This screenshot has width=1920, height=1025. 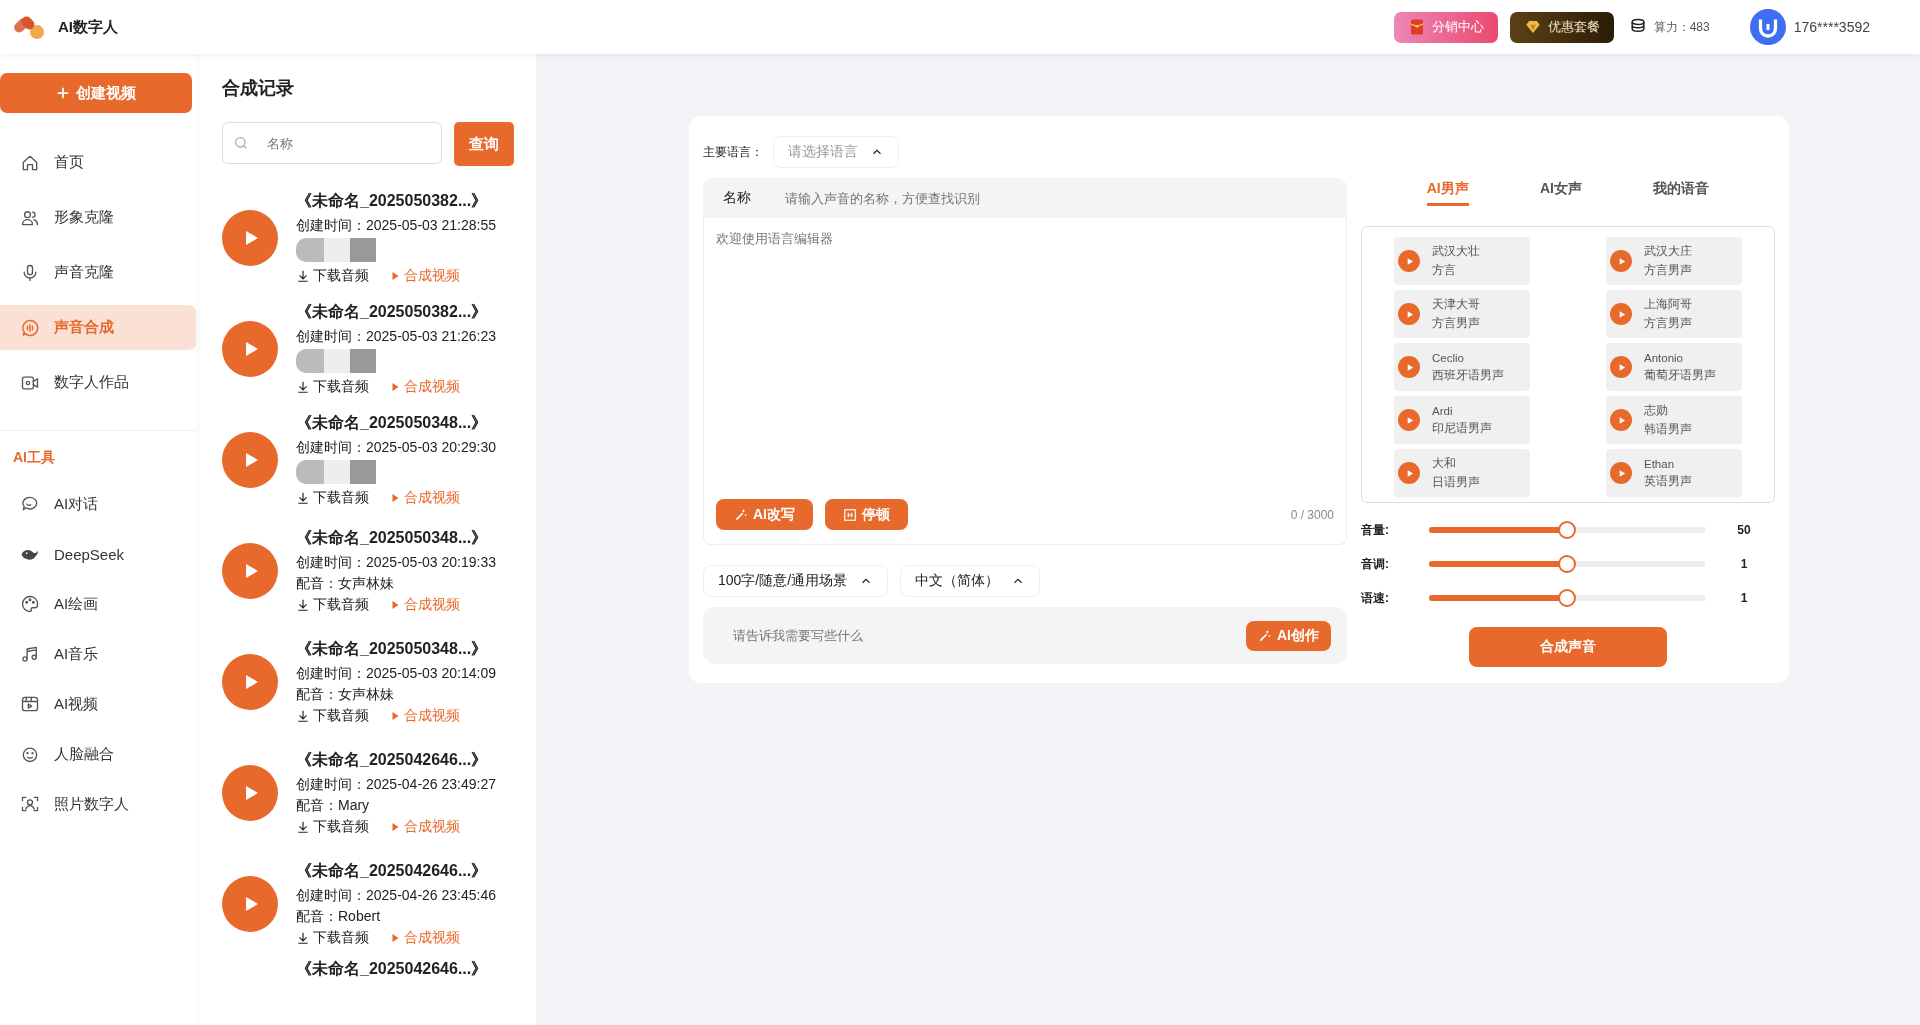 What do you see at coordinates (88, 27) in the screenshot?
I see `app-title: AI数字人` at bounding box center [88, 27].